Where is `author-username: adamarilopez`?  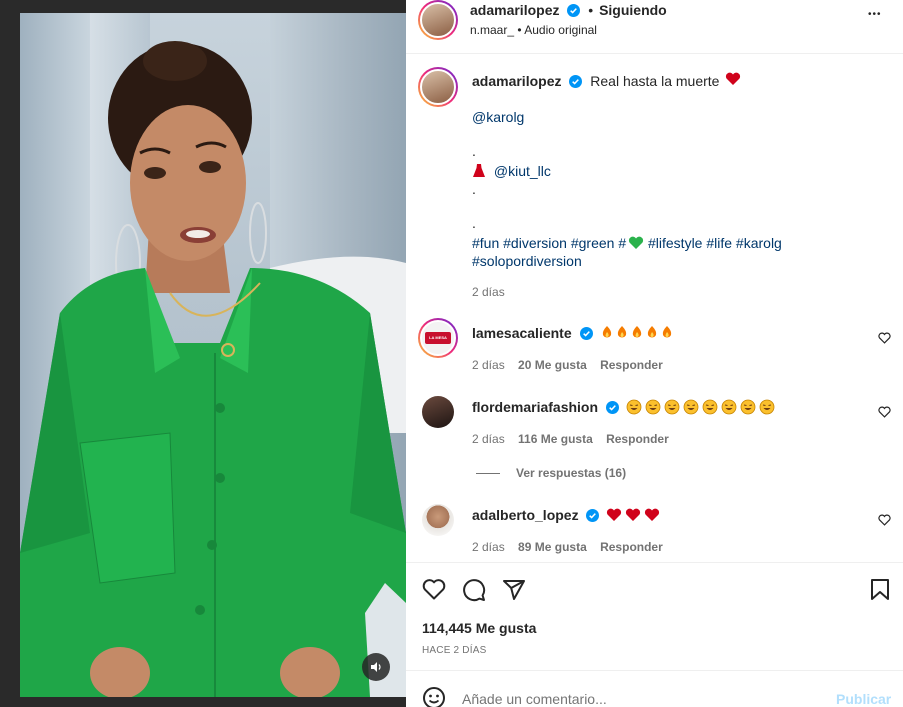
author-username: adamarilopez is located at coordinates (514, 10).